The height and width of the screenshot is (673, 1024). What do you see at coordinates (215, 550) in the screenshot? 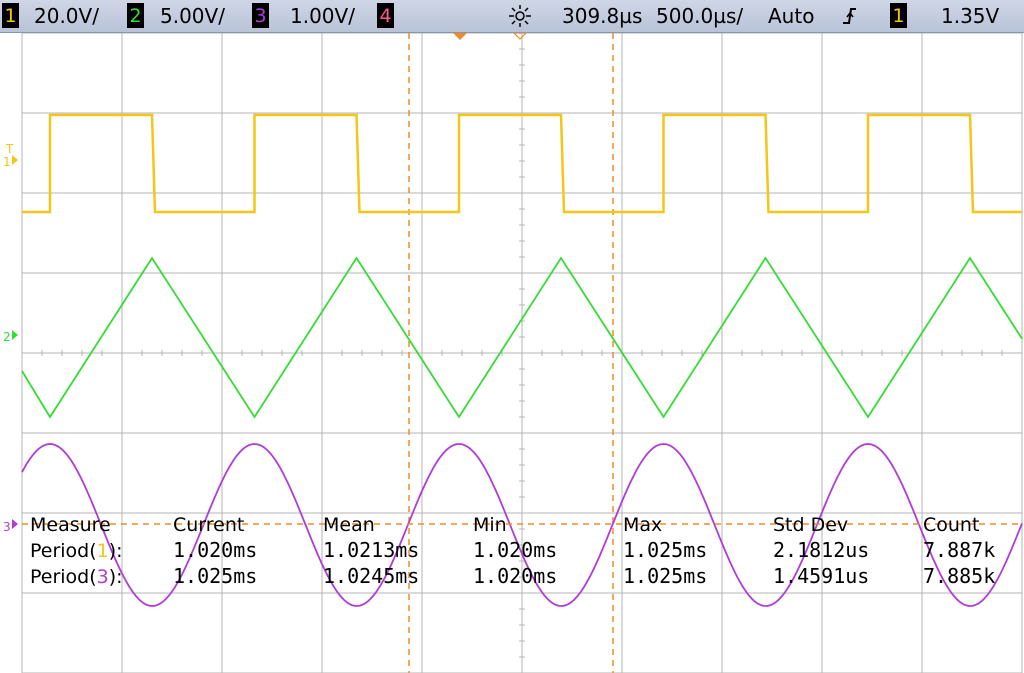
I see `row-1-current: 1.020ms` at bounding box center [215, 550].